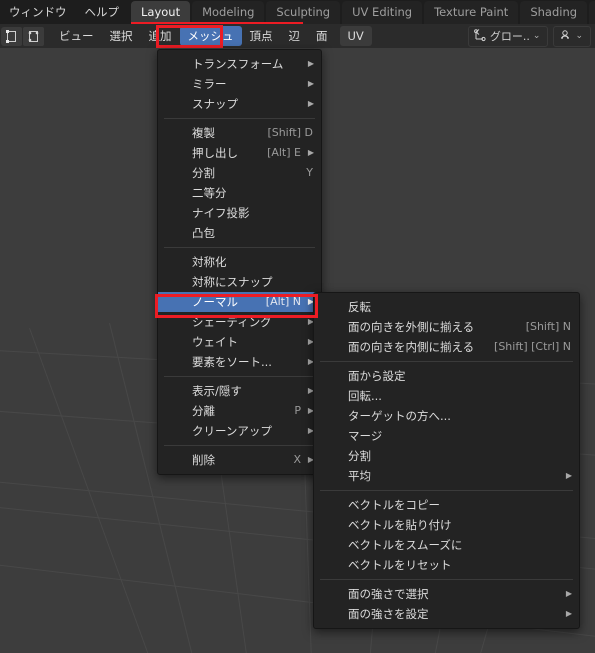 Image resolution: width=595 pixels, height=653 pixels. What do you see at coordinates (572, 36) in the screenshot?
I see `snap-dropdown: ⌄` at bounding box center [572, 36].